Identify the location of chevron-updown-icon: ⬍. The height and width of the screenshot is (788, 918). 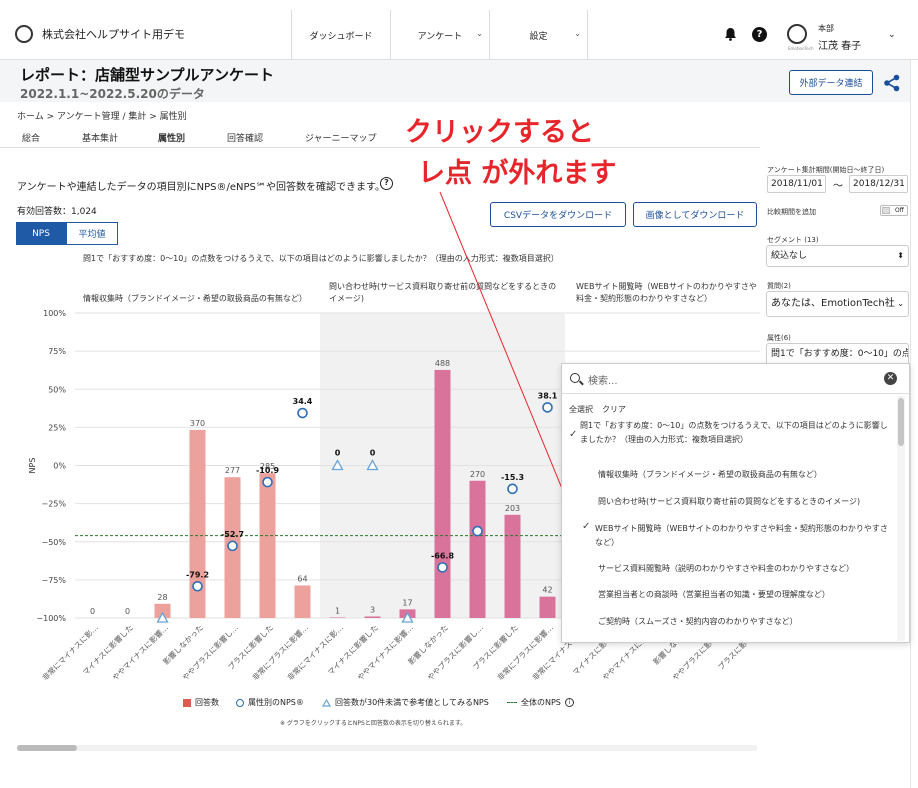
(900, 255).